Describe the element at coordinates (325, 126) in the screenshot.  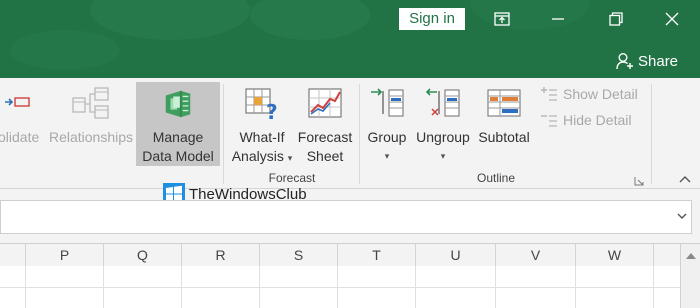
I see `forecast-sheet-button: Forecast Sheet` at that location.